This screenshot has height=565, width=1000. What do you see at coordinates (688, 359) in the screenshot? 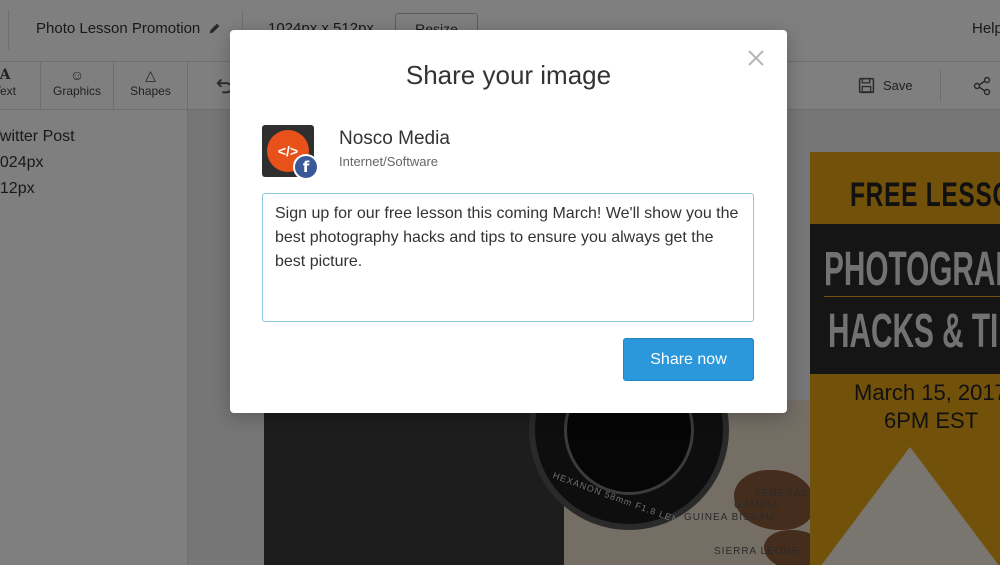
I see `share-now-button: Share now` at bounding box center [688, 359].